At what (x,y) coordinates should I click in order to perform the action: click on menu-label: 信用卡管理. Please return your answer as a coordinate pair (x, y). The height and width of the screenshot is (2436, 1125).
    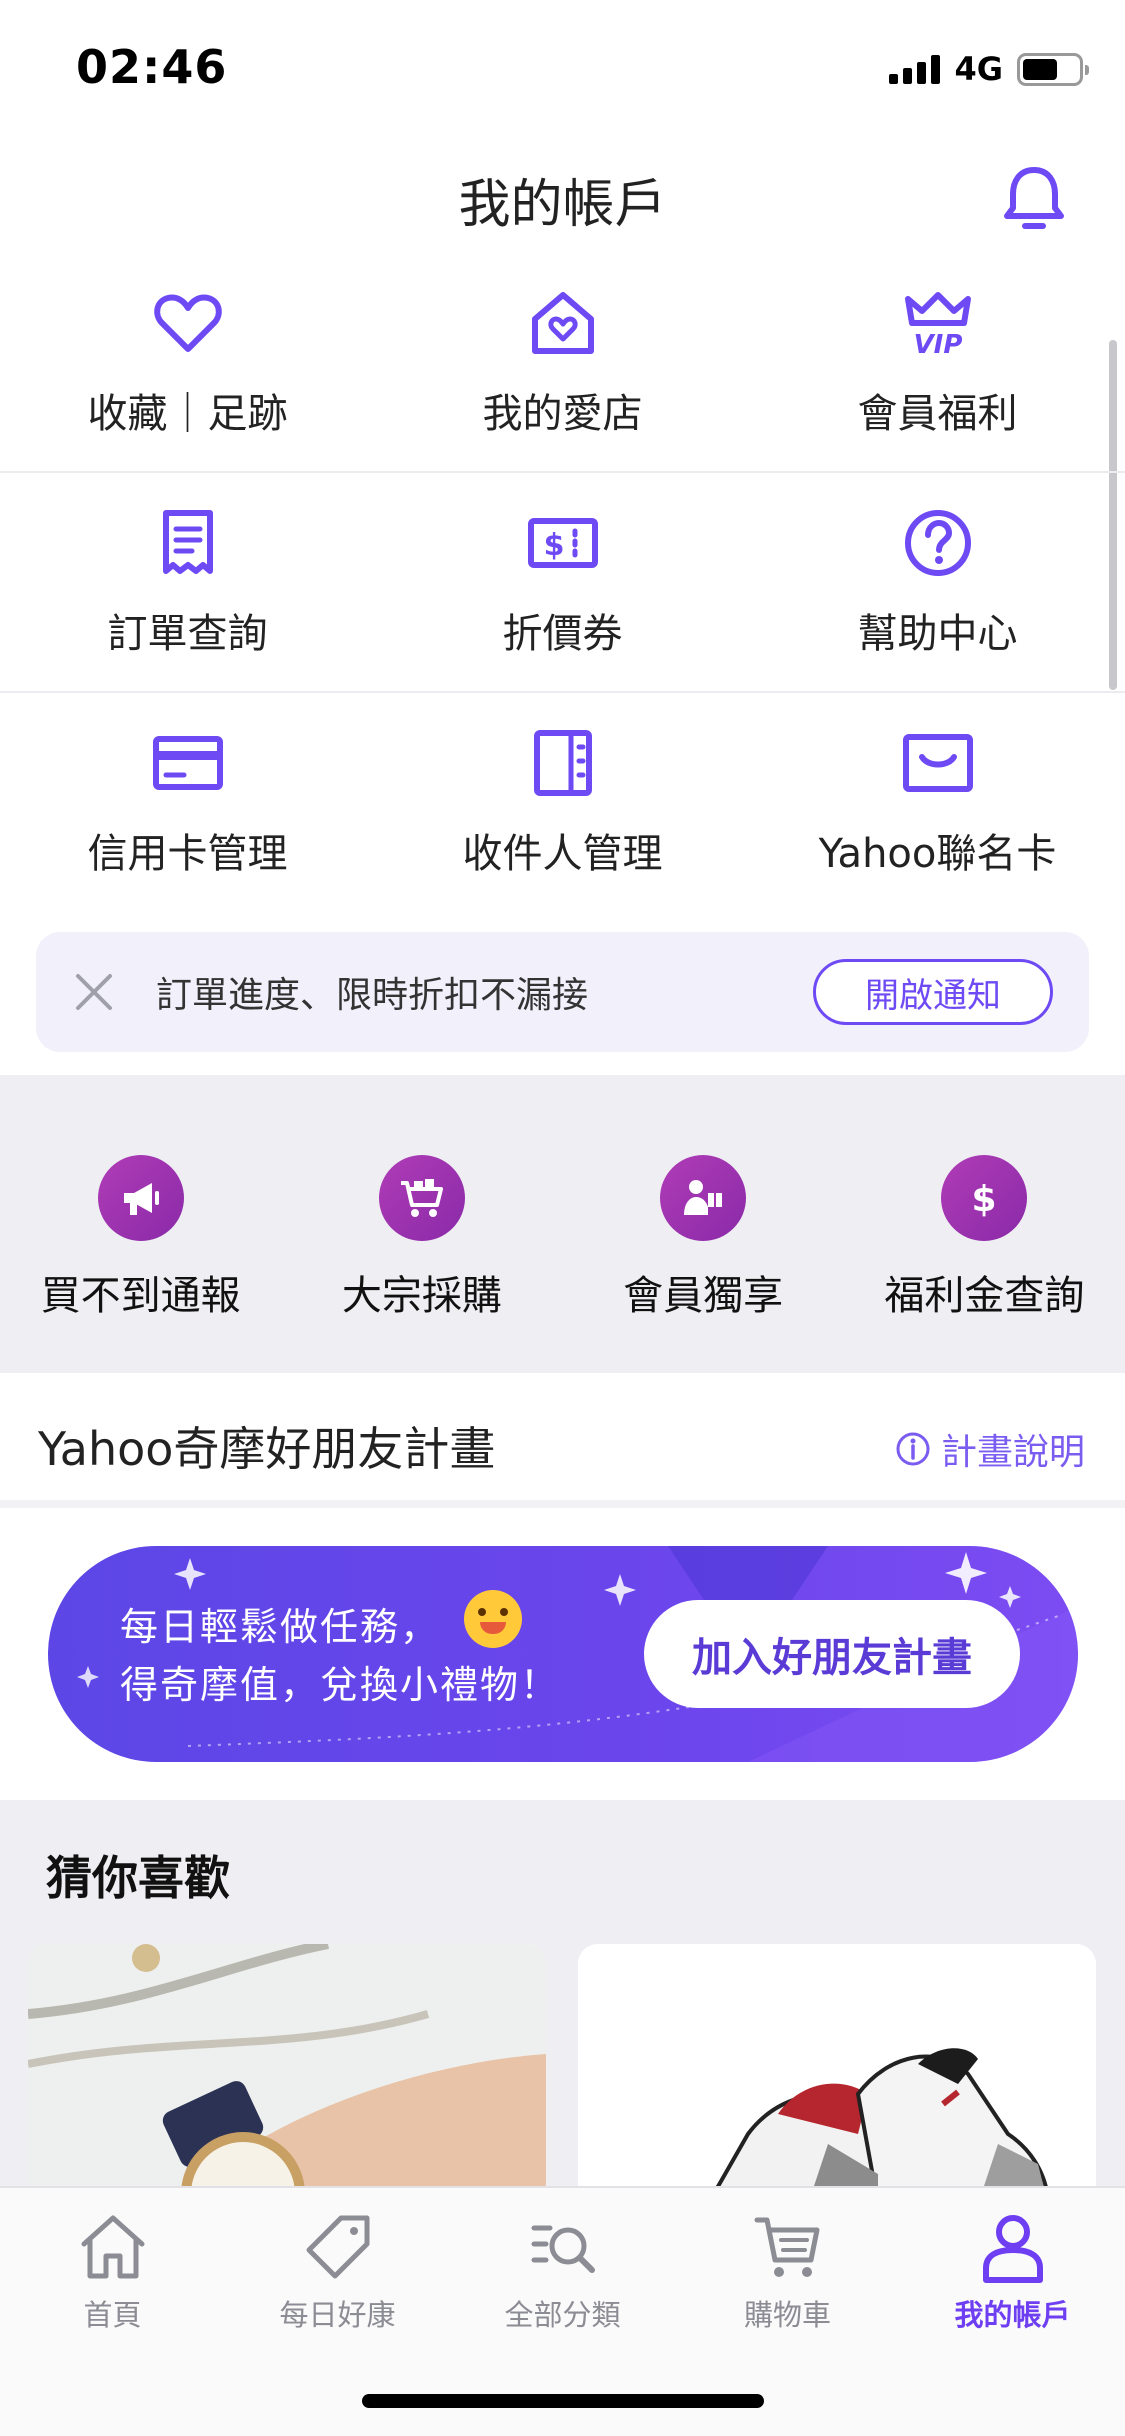
    Looking at the image, I should click on (187, 854).